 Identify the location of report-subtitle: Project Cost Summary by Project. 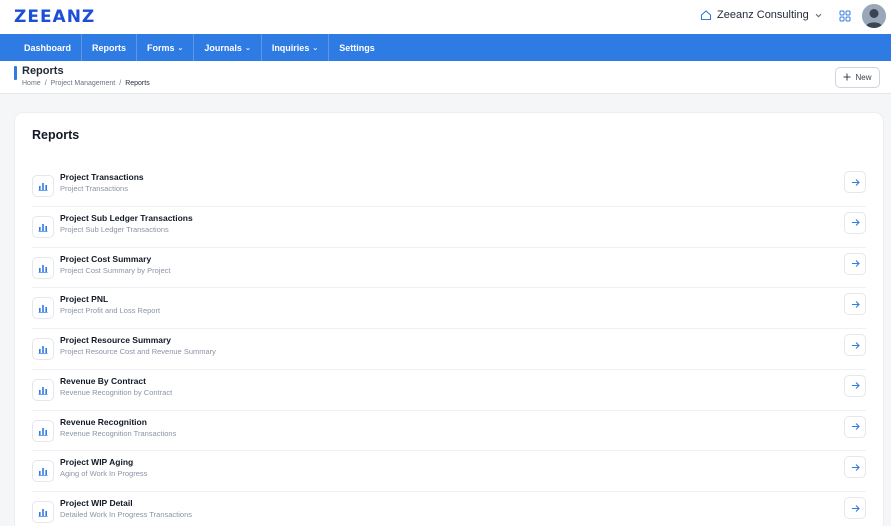
(115, 270).